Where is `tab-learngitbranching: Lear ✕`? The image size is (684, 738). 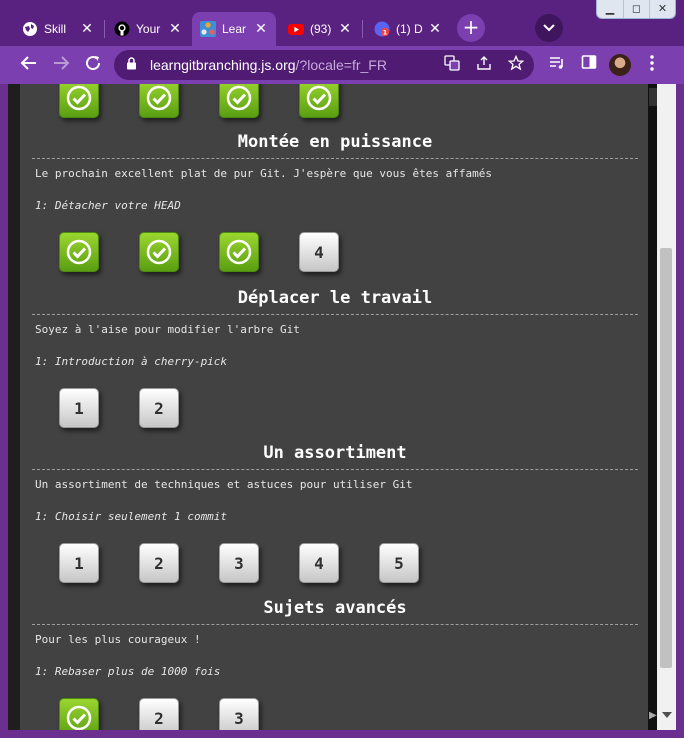 tab-learngitbranching: Lear ✕ is located at coordinates (234, 29).